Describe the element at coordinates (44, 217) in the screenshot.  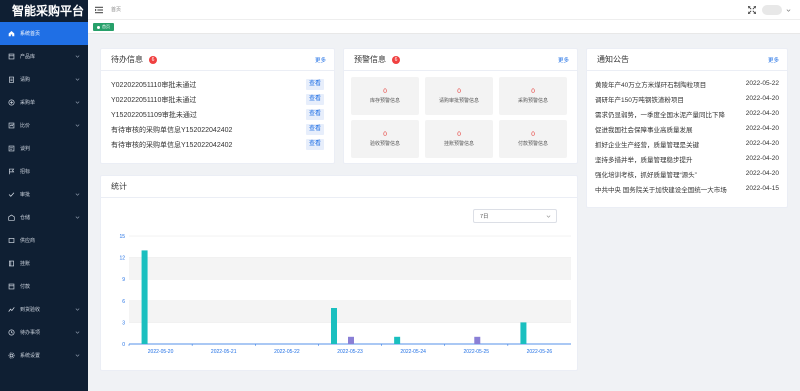
I see `sidebar-item: 仓储` at that location.